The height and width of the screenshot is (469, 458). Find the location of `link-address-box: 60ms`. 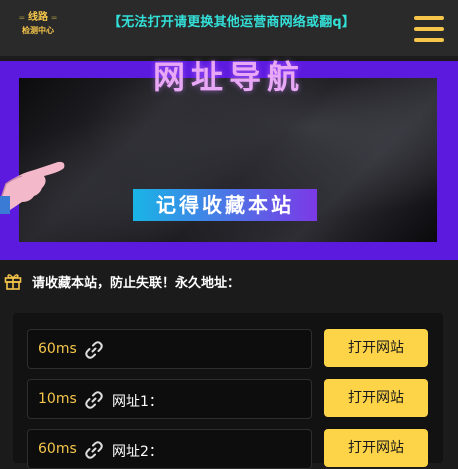

link-address-box: 60ms is located at coordinates (169, 349).